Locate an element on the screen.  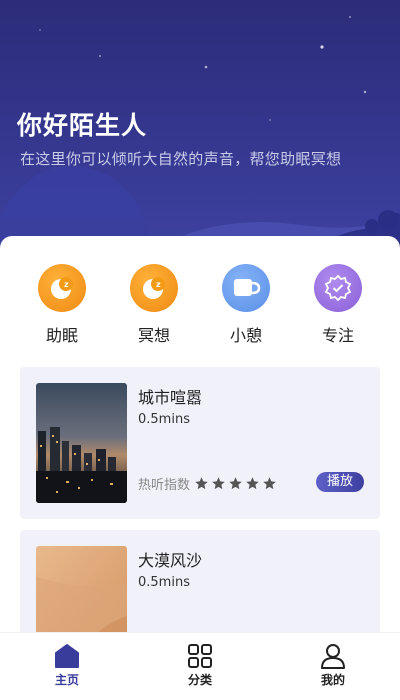
category-sleep: z 助眠 is located at coordinates (62, 305).